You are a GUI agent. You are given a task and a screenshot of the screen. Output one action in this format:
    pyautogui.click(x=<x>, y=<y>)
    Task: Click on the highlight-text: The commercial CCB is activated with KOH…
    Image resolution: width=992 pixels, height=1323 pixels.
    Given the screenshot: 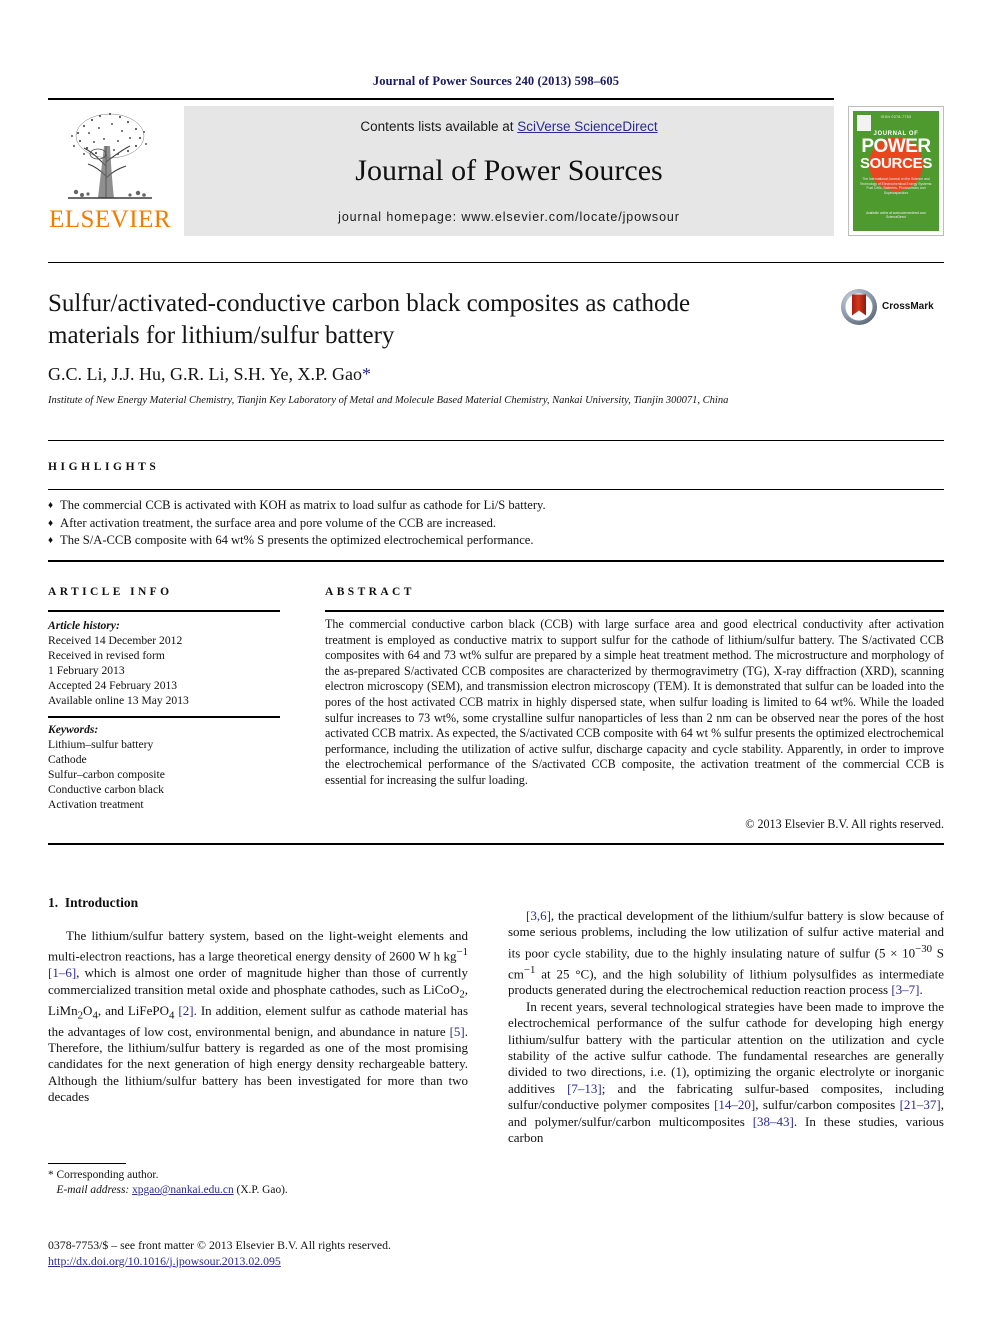 What is the action you would take?
    pyautogui.click(x=303, y=505)
    